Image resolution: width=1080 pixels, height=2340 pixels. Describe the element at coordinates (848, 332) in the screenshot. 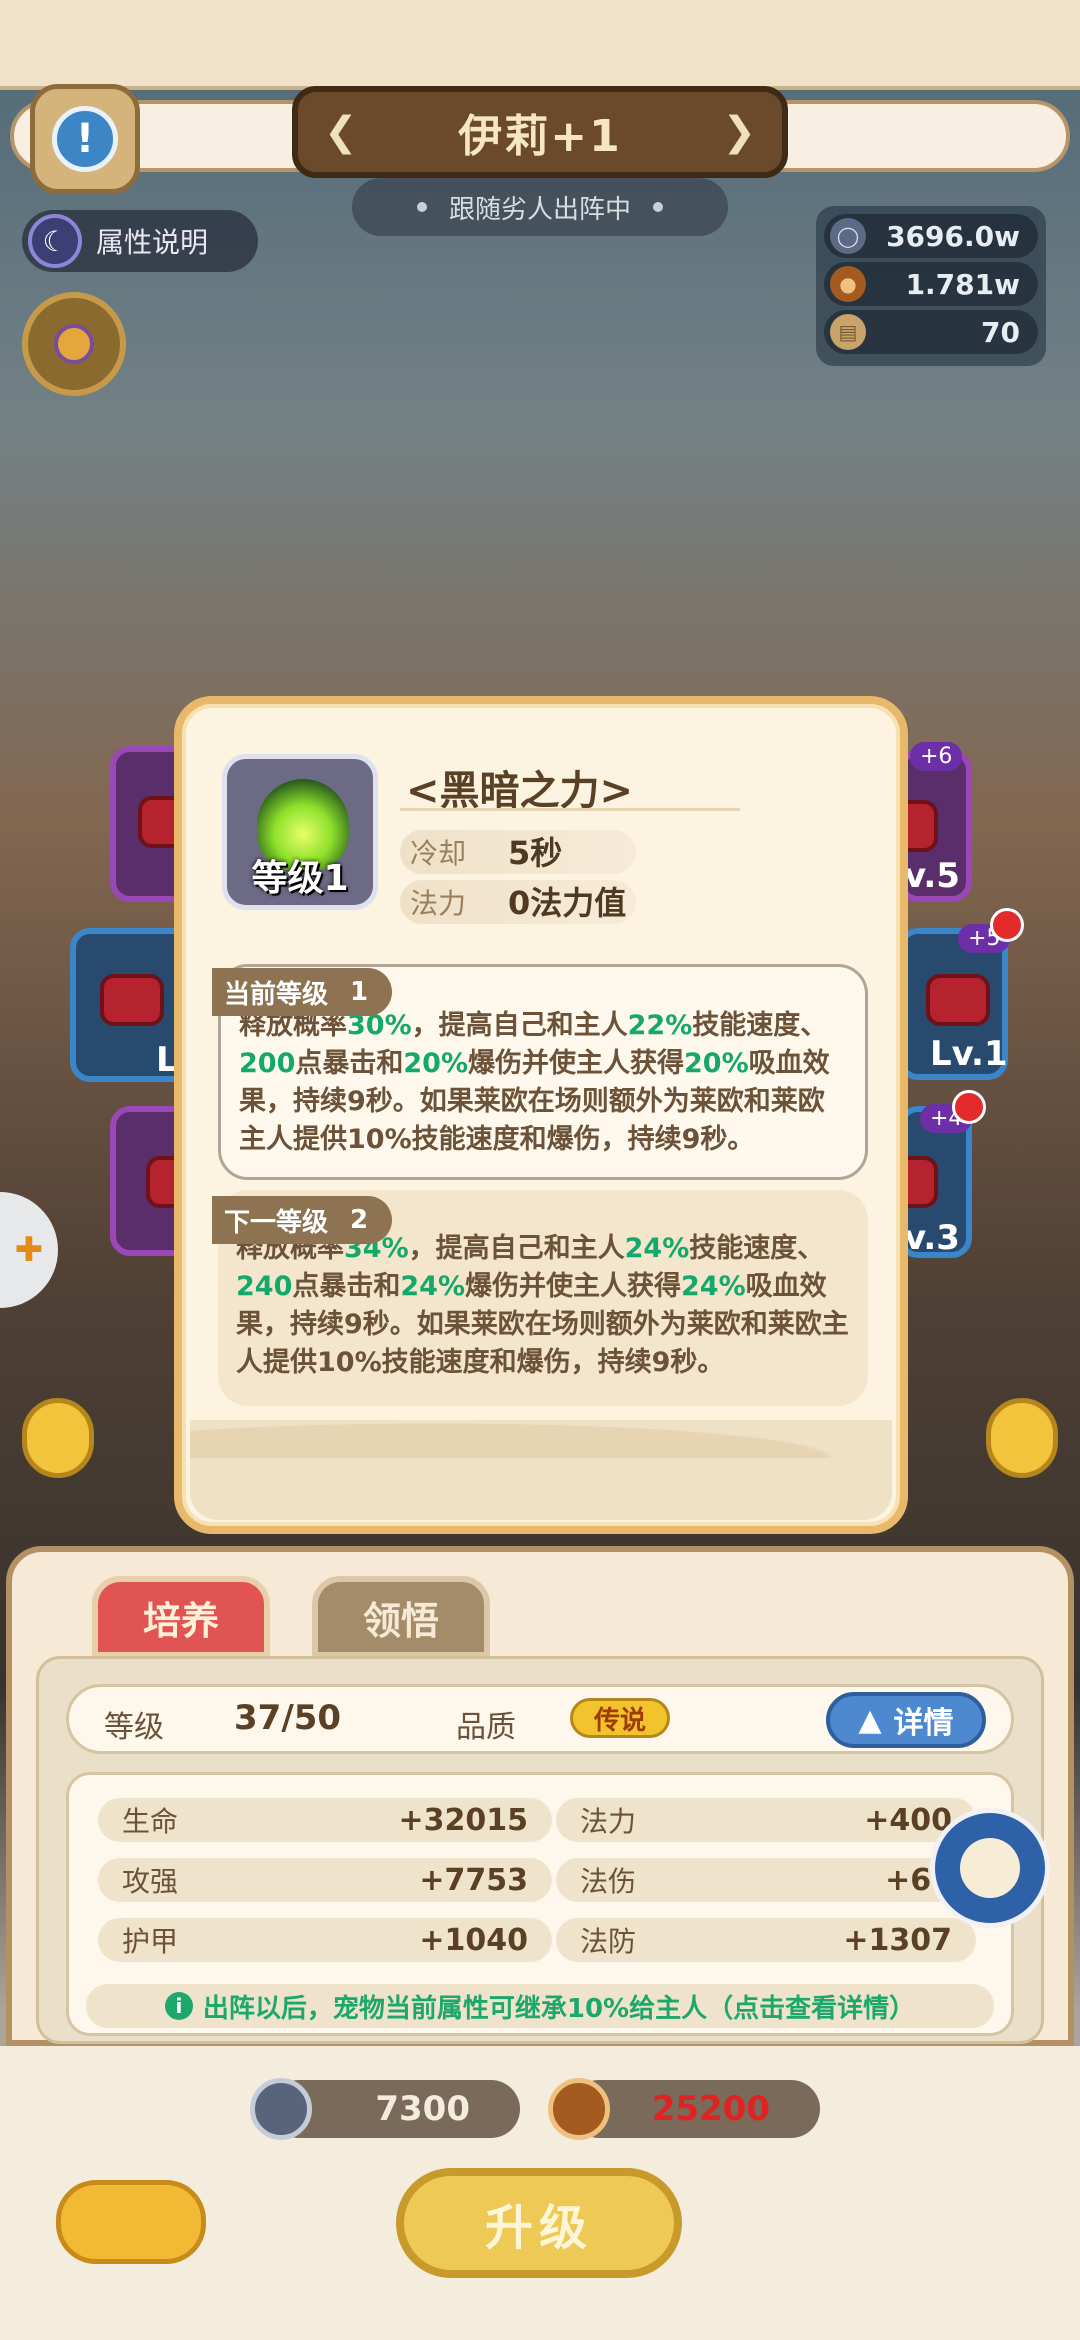

I see `scroll-icon: ▤` at that location.